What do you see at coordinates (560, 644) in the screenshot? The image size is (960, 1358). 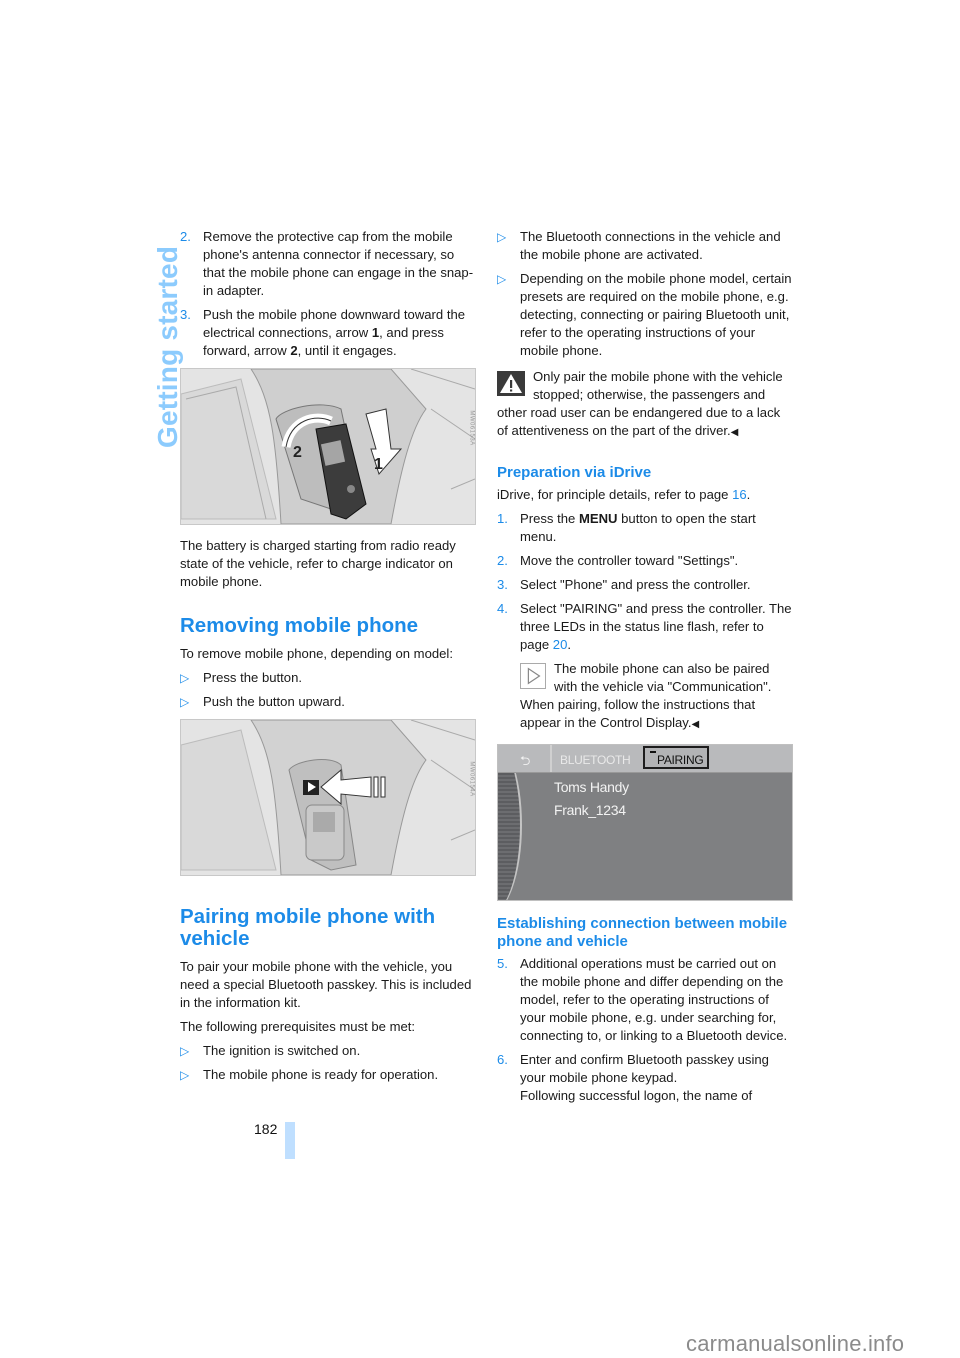 I see `page-link-20: 20` at bounding box center [560, 644].